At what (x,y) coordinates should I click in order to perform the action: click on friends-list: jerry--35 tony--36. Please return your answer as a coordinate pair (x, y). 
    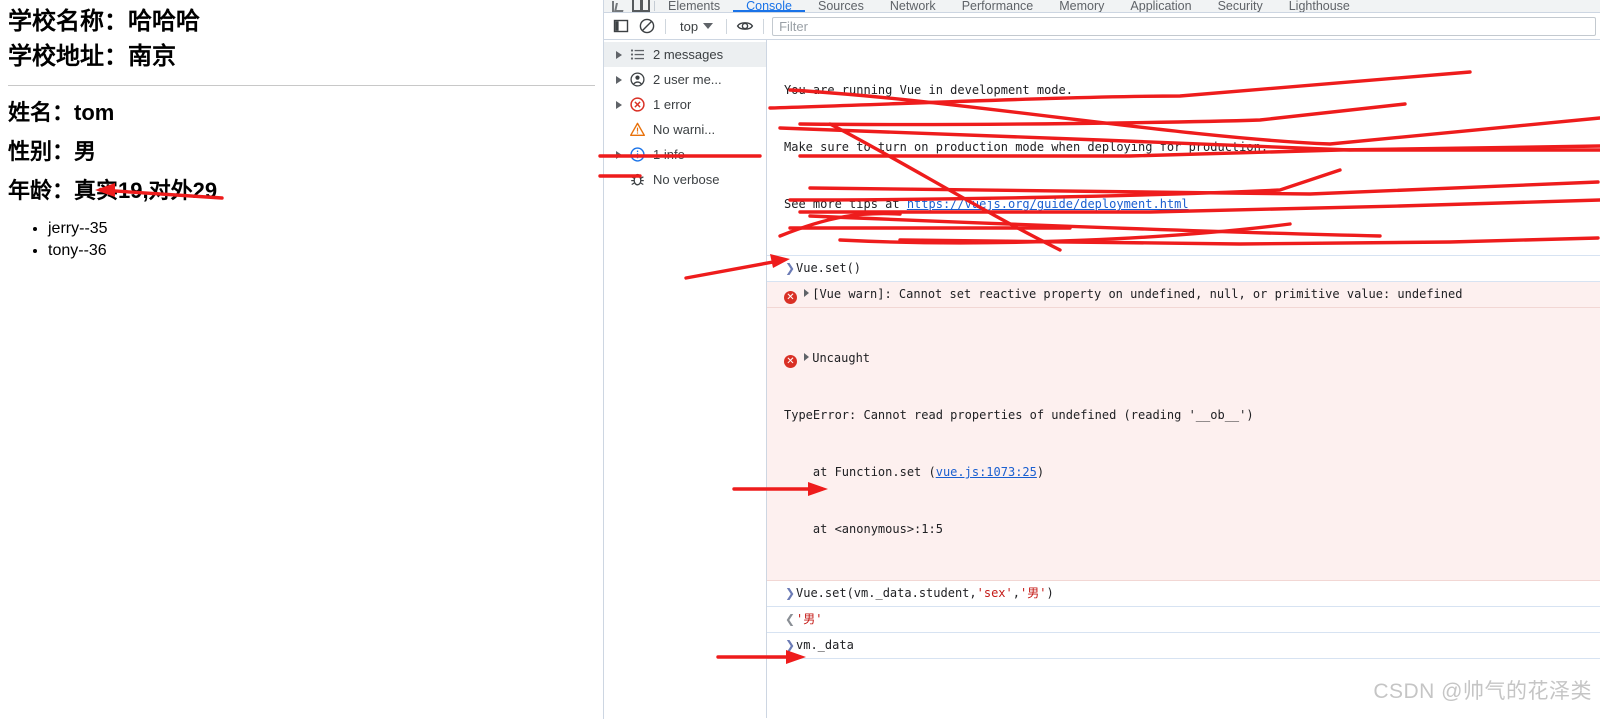
    Looking at the image, I should click on (301, 239).